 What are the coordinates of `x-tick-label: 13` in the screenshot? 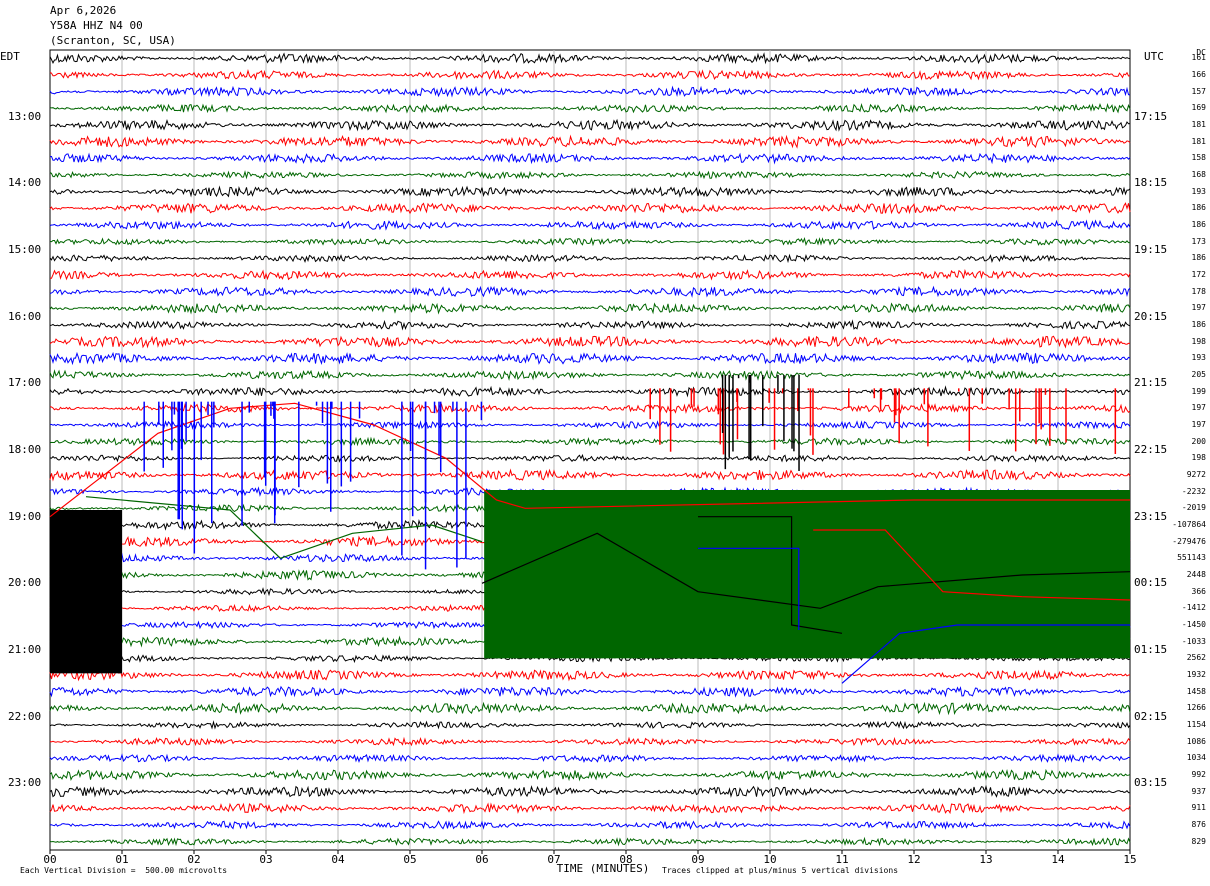 It's located at (986, 859).